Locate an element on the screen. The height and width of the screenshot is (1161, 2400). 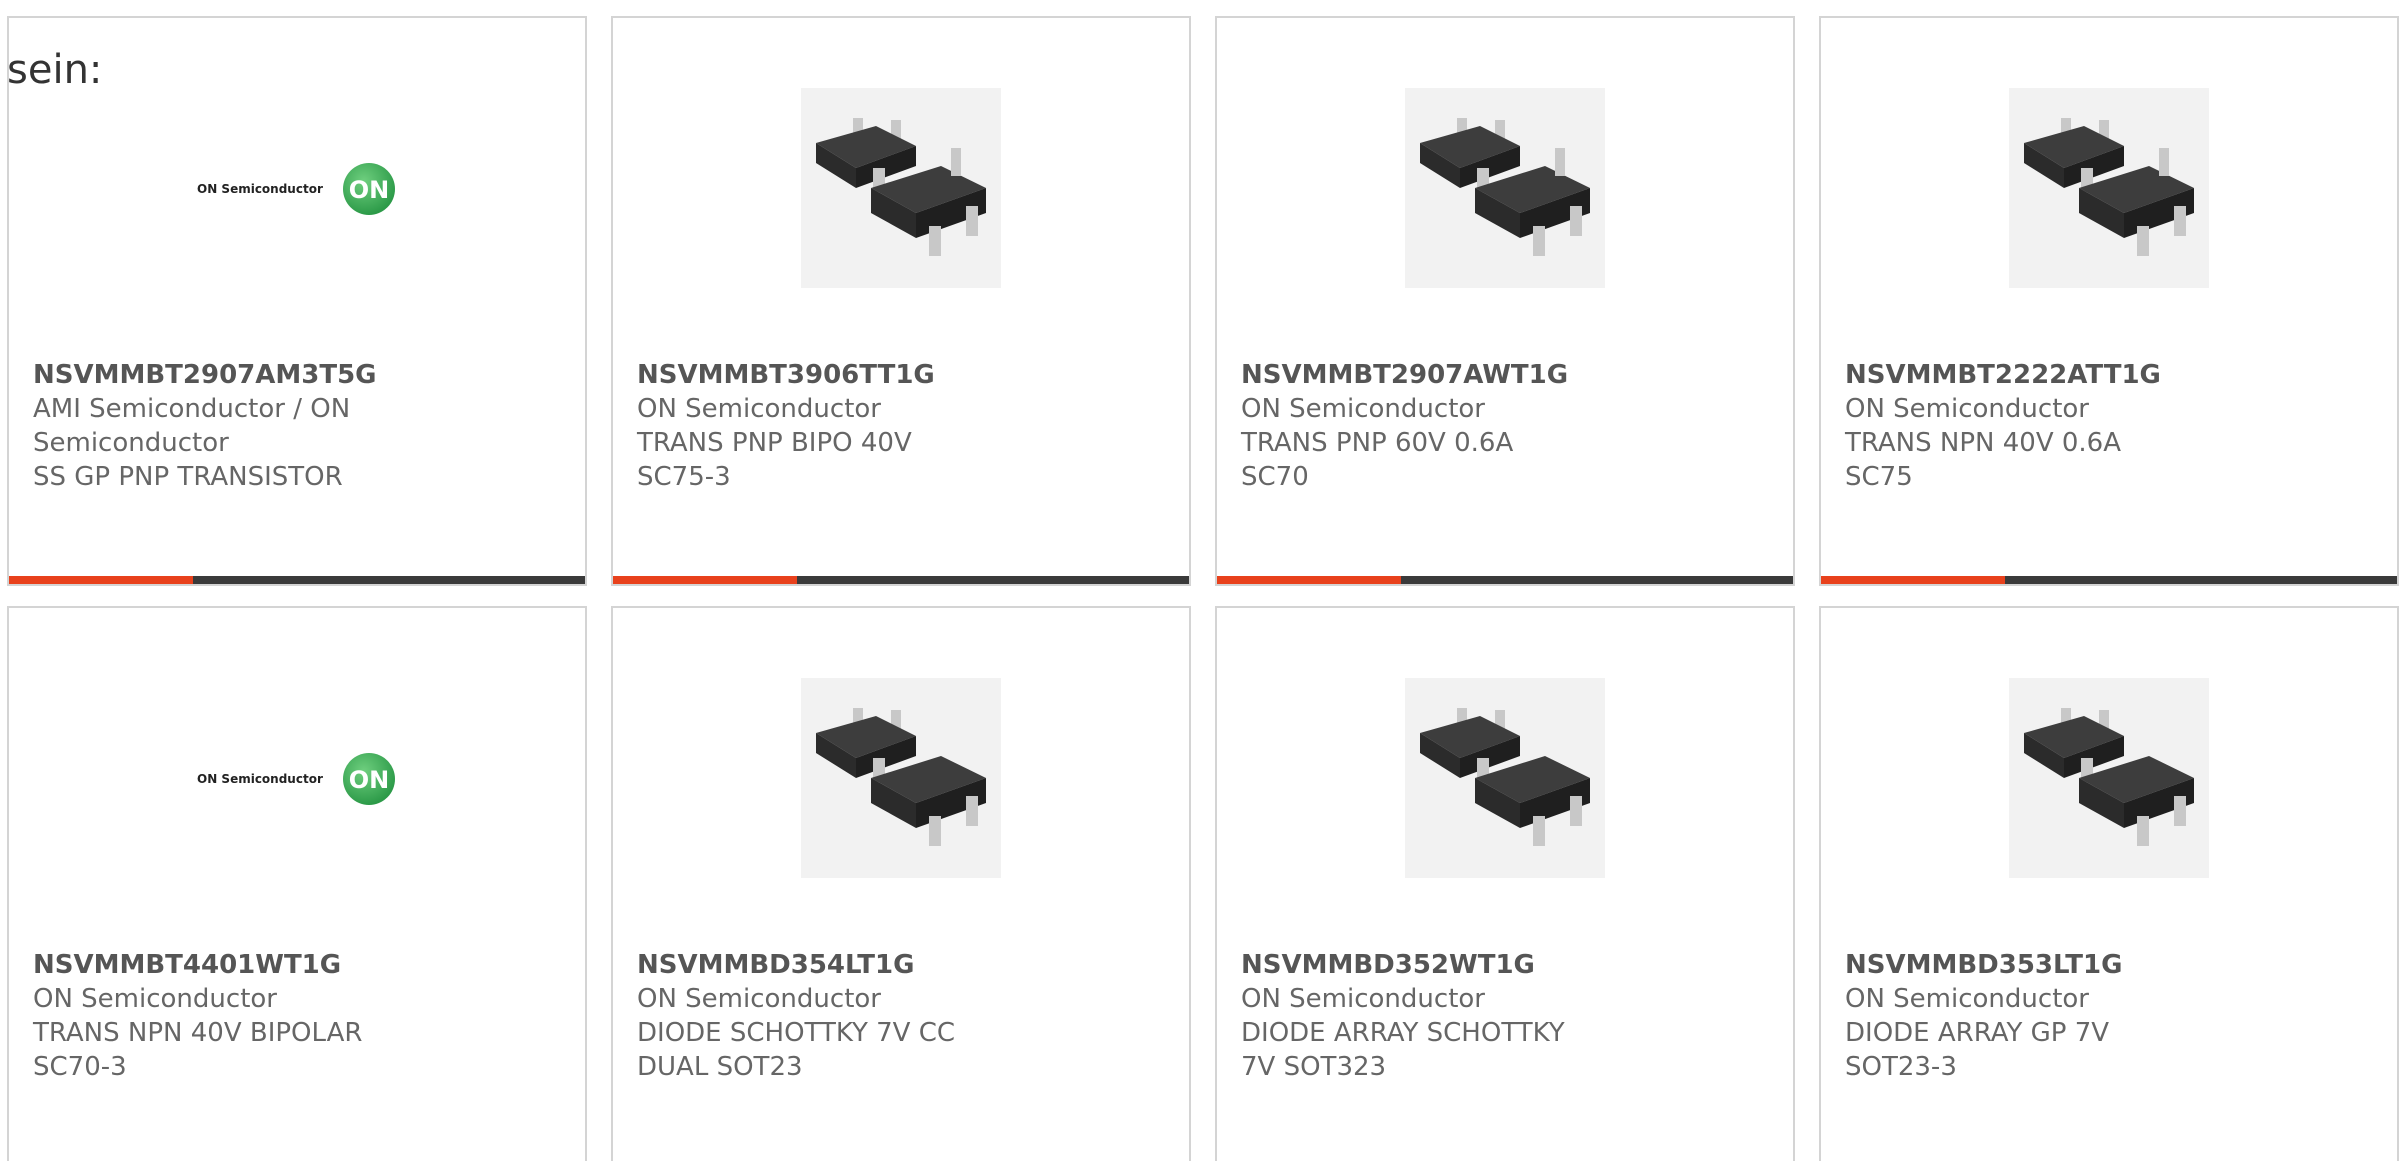
part-number-link: NSVMMBT3906TT1G is located at coordinates (901, 375).